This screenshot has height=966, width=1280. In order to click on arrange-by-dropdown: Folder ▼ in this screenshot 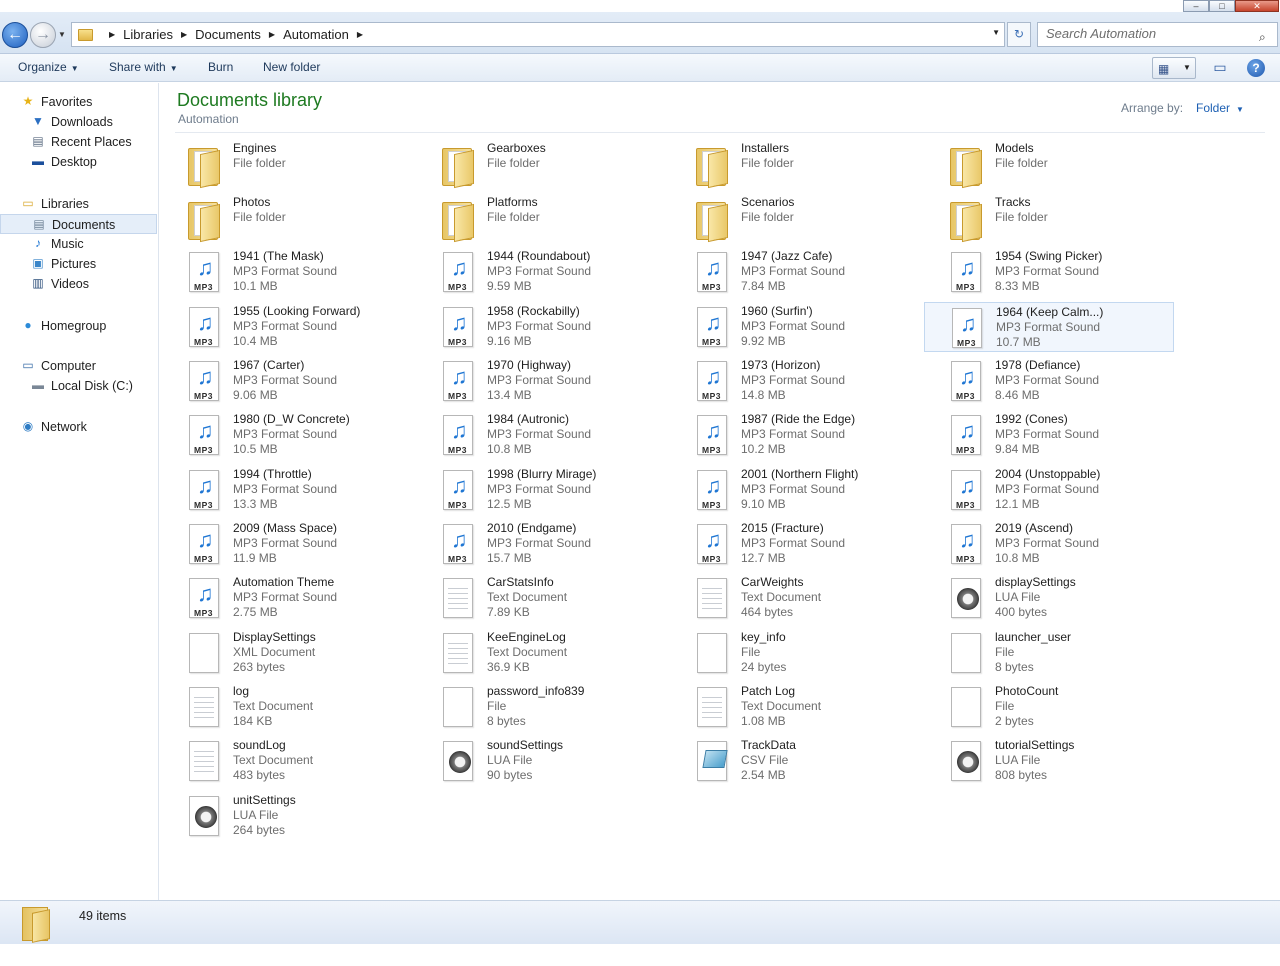, I will do `click(1220, 108)`.